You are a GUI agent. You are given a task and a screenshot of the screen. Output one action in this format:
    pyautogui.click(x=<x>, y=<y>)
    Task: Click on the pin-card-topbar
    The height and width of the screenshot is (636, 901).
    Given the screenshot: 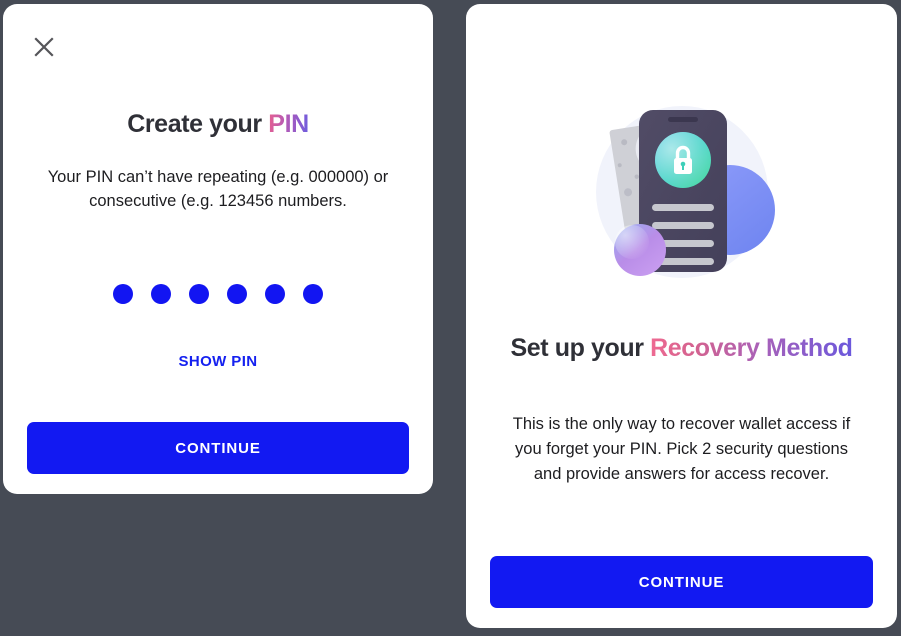 What is the action you would take?
    pyautogui.click(x=218, y=44)
    